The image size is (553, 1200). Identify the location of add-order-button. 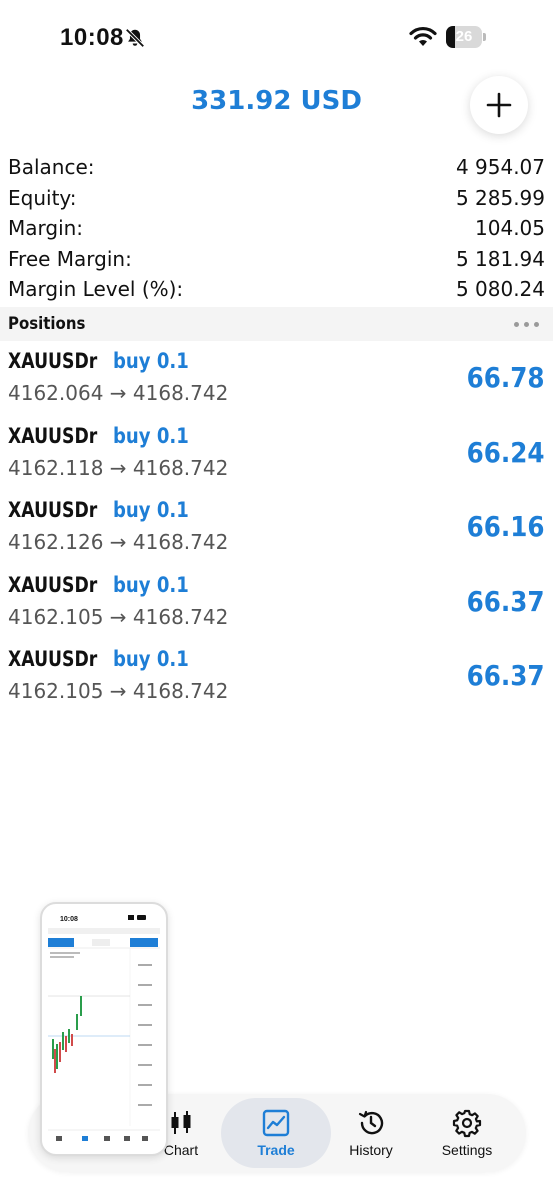
(499, 105).